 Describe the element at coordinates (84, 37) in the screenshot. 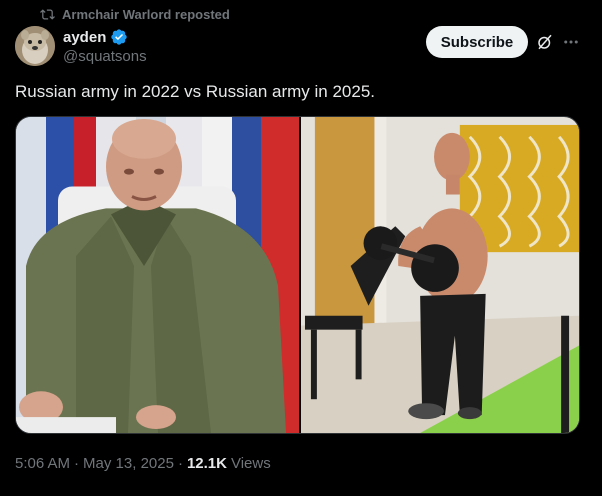

I see `author-name: ayden` at that location.